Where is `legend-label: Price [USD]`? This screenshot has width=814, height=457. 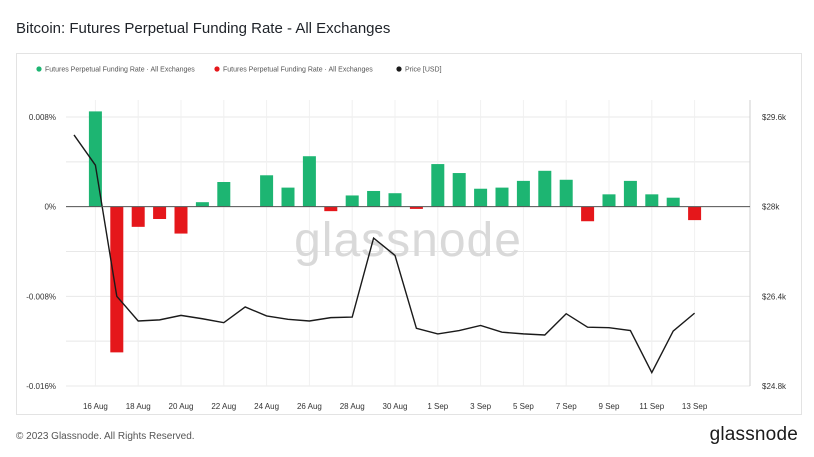
legend-label: Price [USD] is located at coordinates (423, 70).